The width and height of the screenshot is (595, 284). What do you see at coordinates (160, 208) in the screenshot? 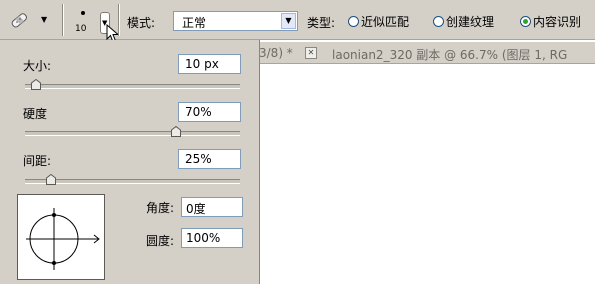
I see `angle-label: 角度:` at bounding box center [160, 208].